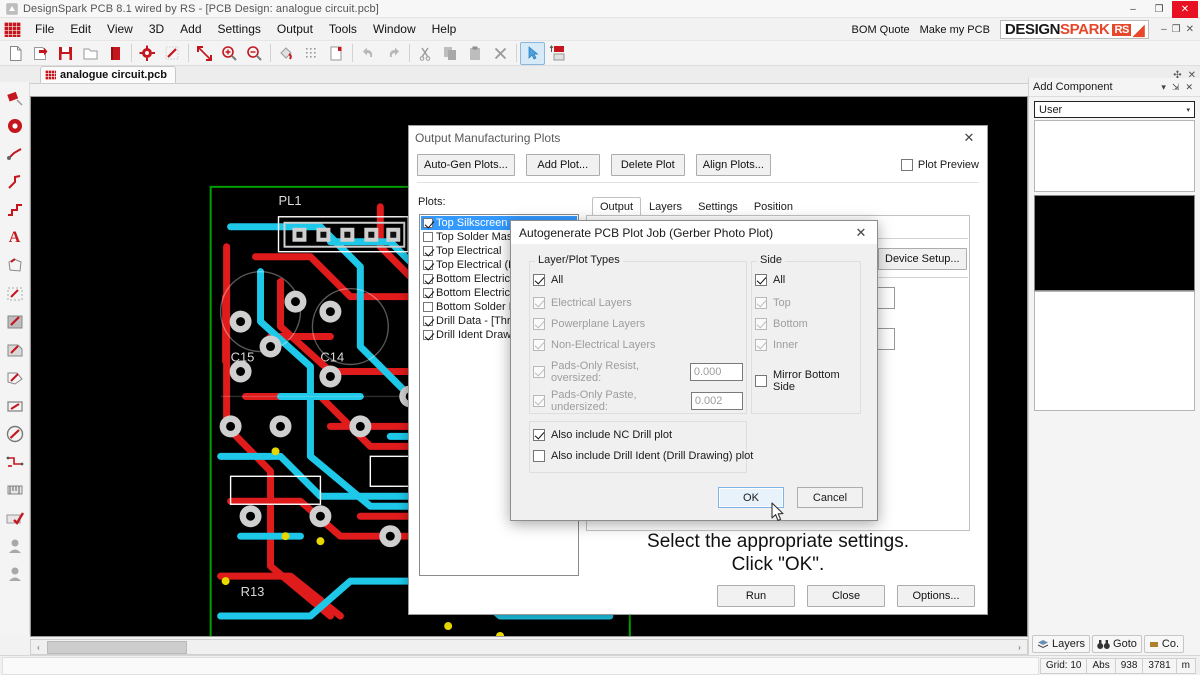 The width and height of the screenshot is (1200, 675). What do you see at coordinates (500, 53) in the screenshot?
I see `delete-icon` at bounding box center [500, 53].